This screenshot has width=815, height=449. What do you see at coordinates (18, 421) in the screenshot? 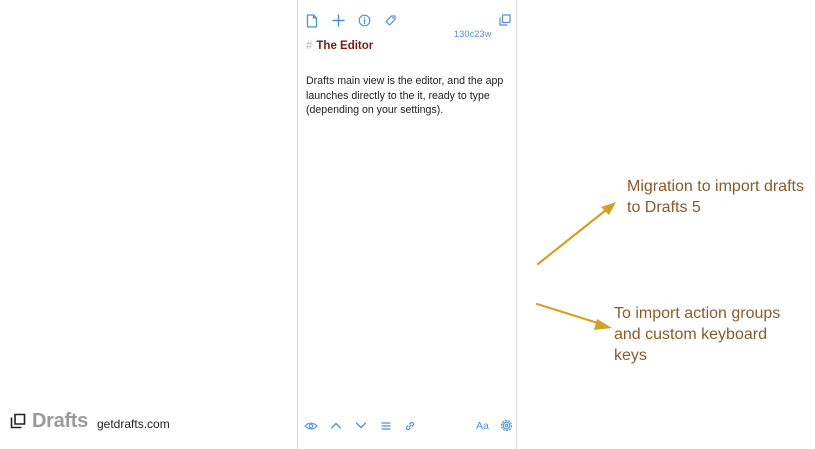
I see `drafts-logo-icon` at bounding box center [18, 421].